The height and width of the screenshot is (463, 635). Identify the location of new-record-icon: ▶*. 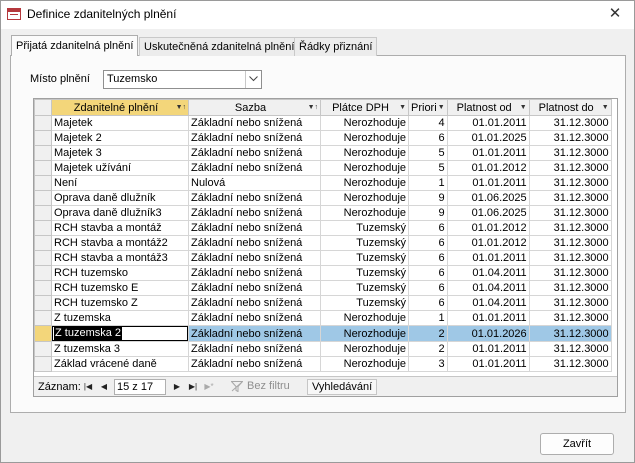
(209, 386).